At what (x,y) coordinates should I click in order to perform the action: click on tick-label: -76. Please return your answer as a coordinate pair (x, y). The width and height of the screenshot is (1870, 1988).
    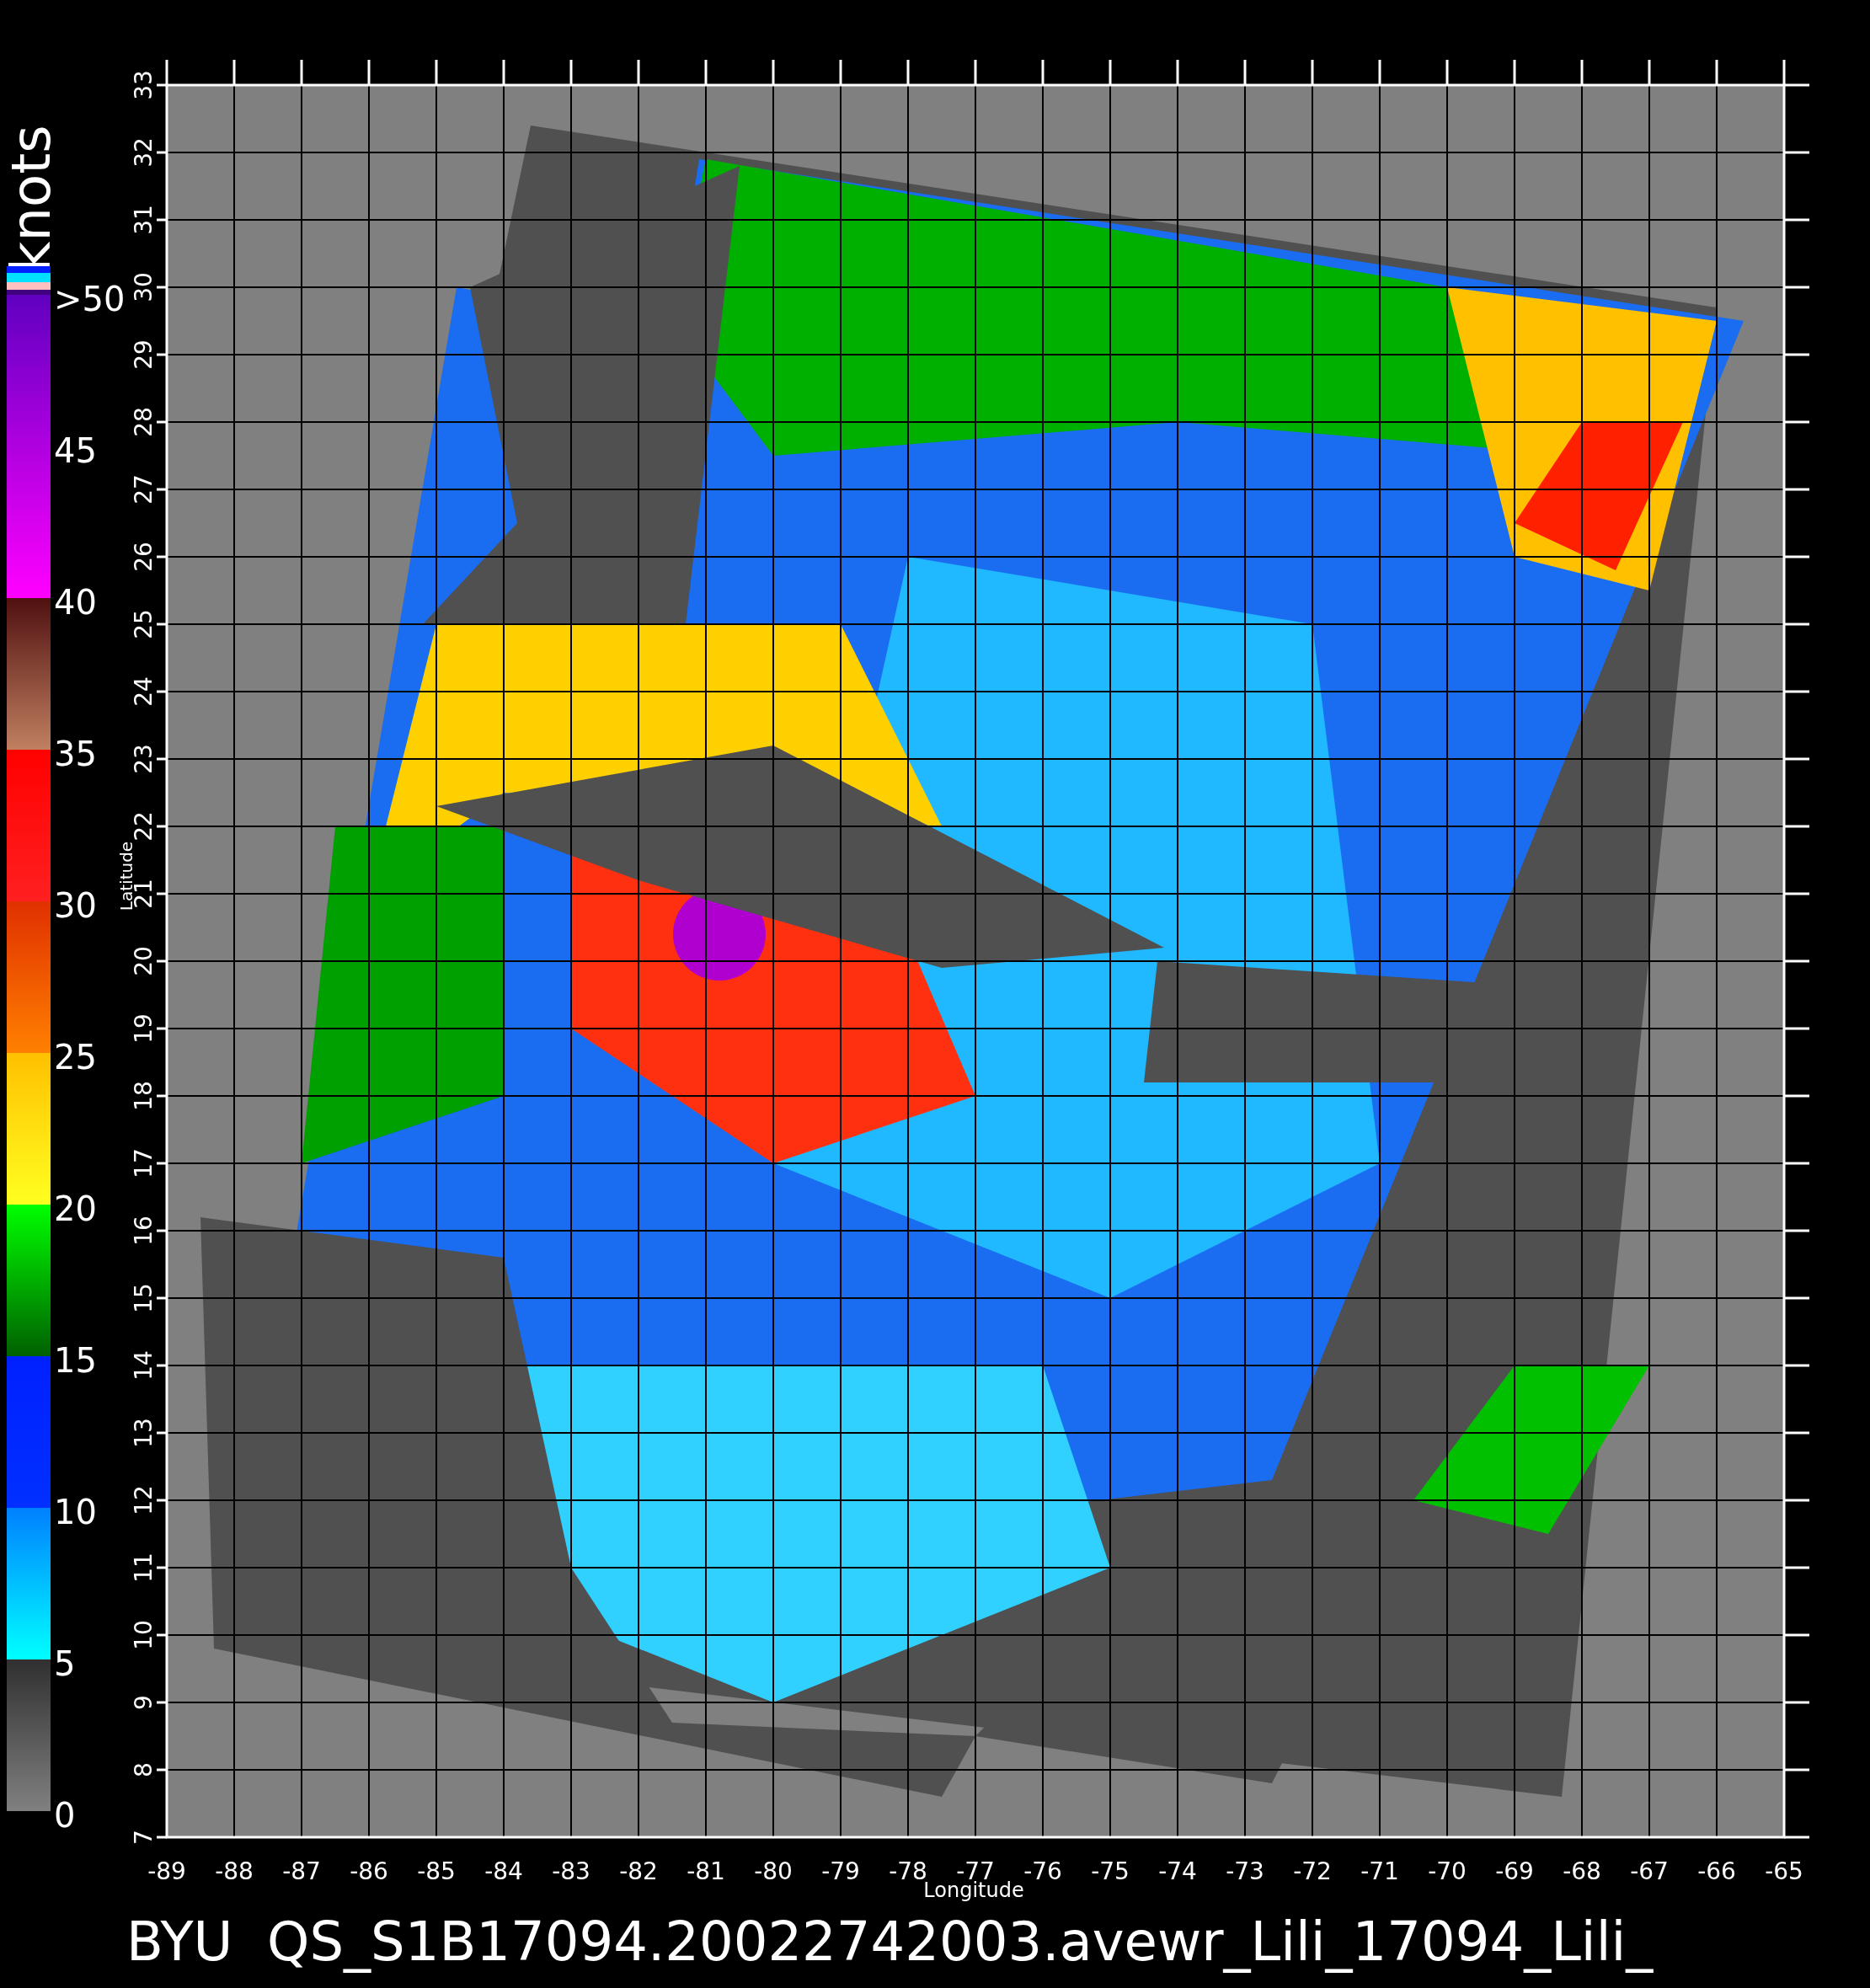
    Looking at the image, I should click on (1042, 1871).